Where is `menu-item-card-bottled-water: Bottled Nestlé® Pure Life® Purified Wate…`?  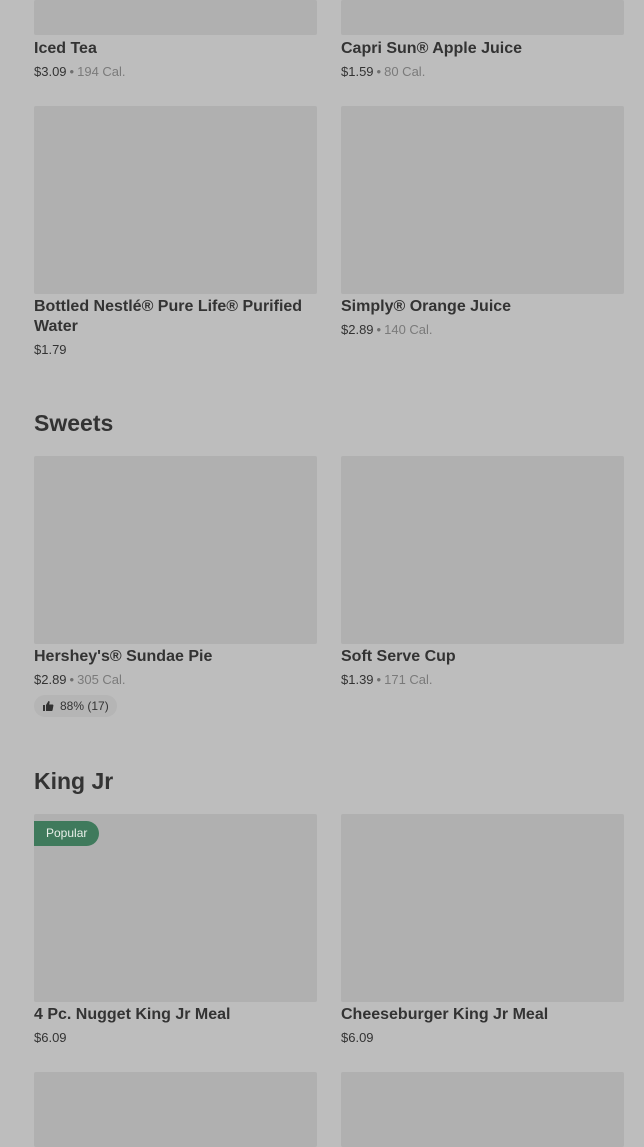 menu-item-card-bottled-water: Bottled Nestlé® Pure Life® Purified Wate… is located at coordinates (175, 233).